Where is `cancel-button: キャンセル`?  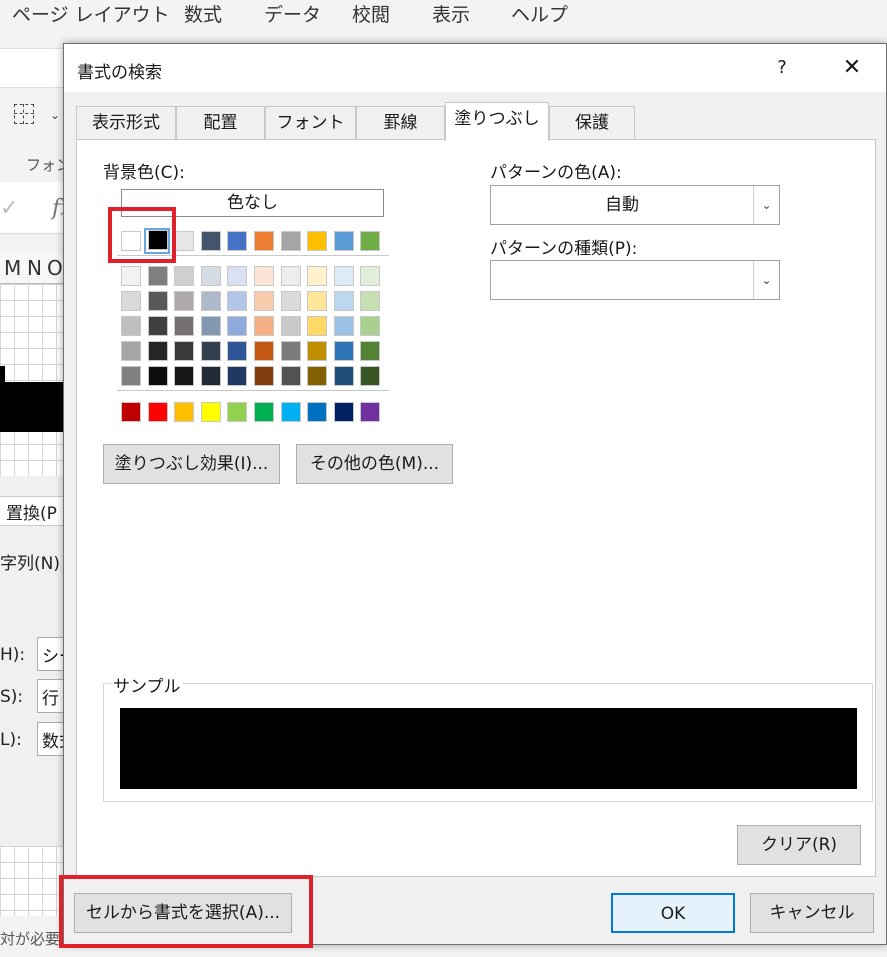
cancel-button: キャンセル is located at coordinates (812, 913).